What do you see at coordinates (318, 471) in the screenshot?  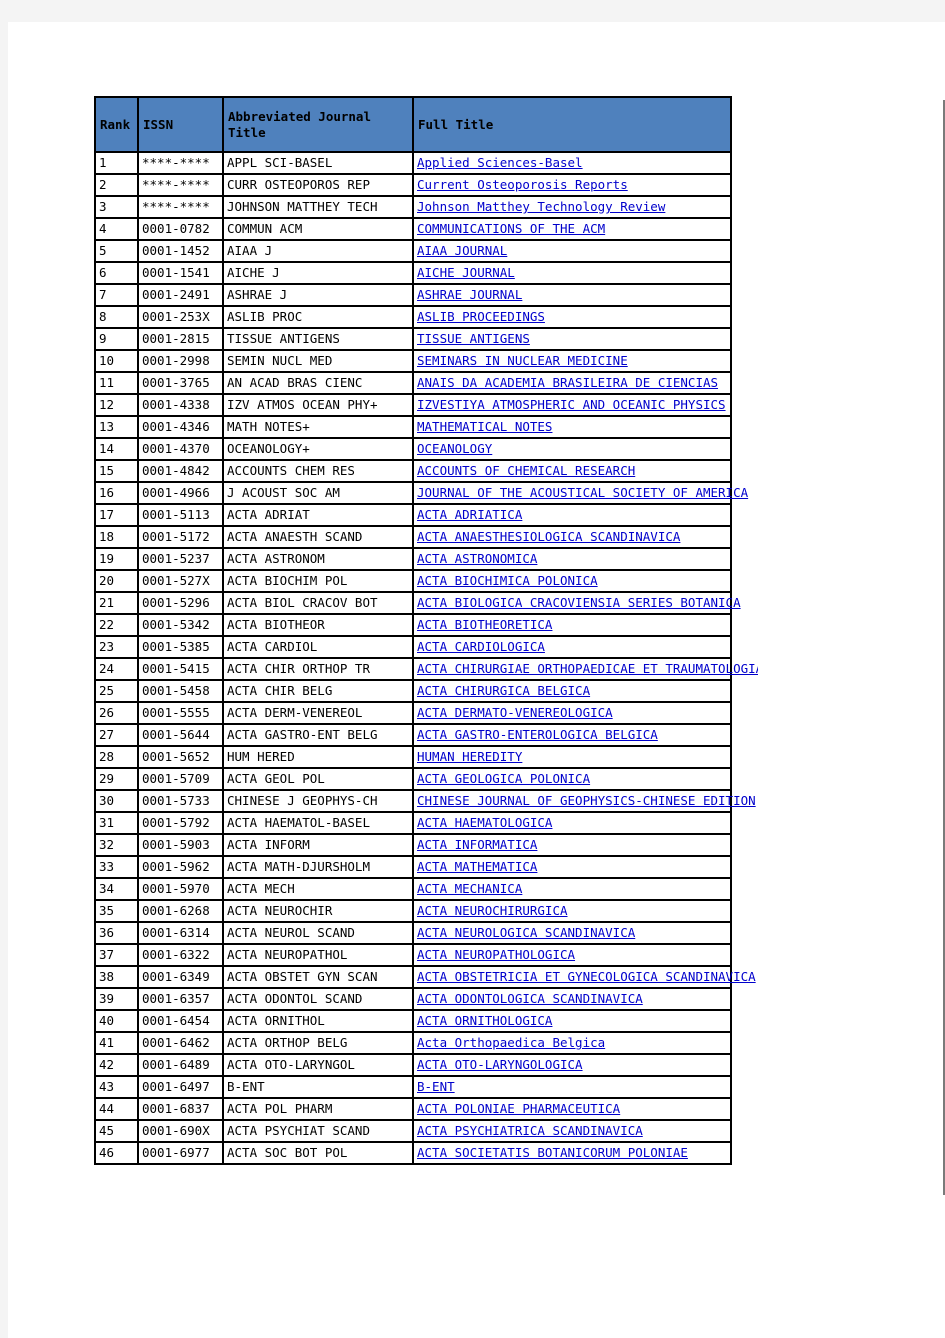 I see `cell-abbreviated-title: ACCOUNTS CHEM RES` at bounding box center [318, 471].